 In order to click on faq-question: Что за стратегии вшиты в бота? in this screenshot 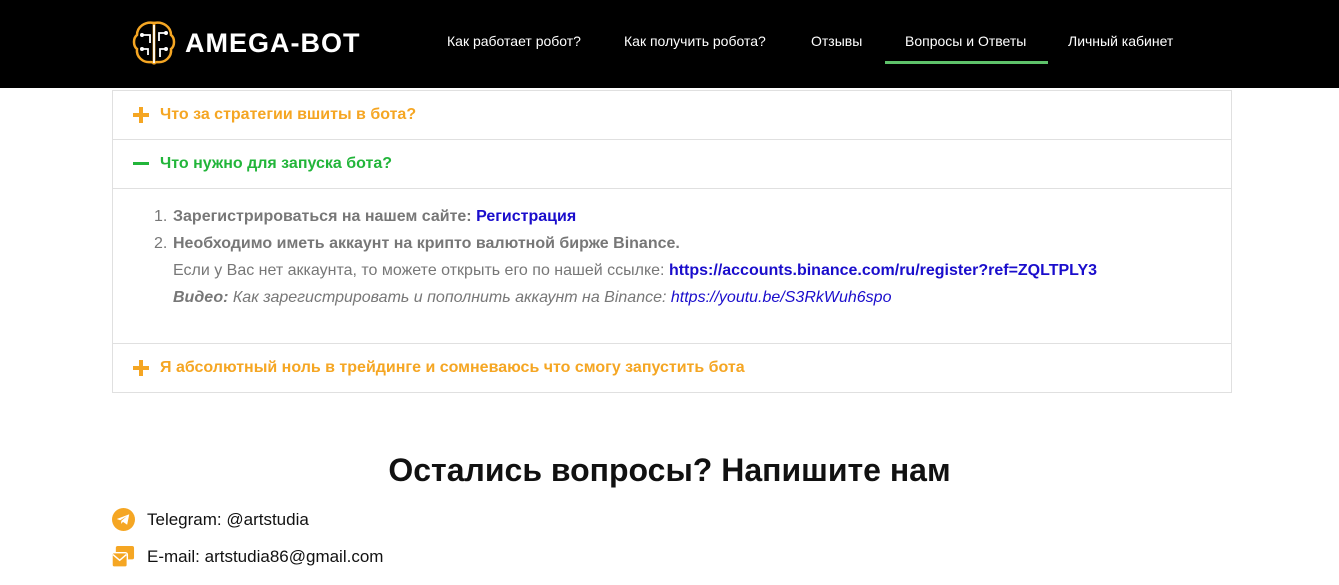, I will do `click(288, 114)`.